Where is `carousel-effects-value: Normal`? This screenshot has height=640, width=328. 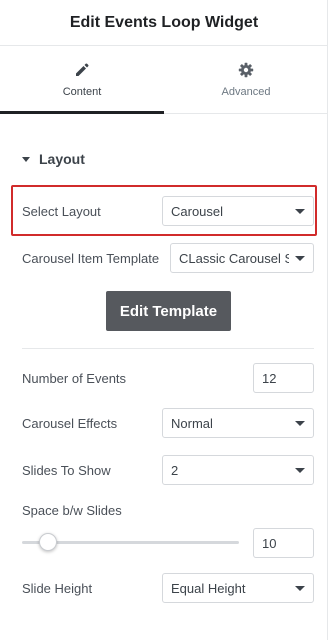
carousel-effects-value: Normal is located at coordinates (192, 423).